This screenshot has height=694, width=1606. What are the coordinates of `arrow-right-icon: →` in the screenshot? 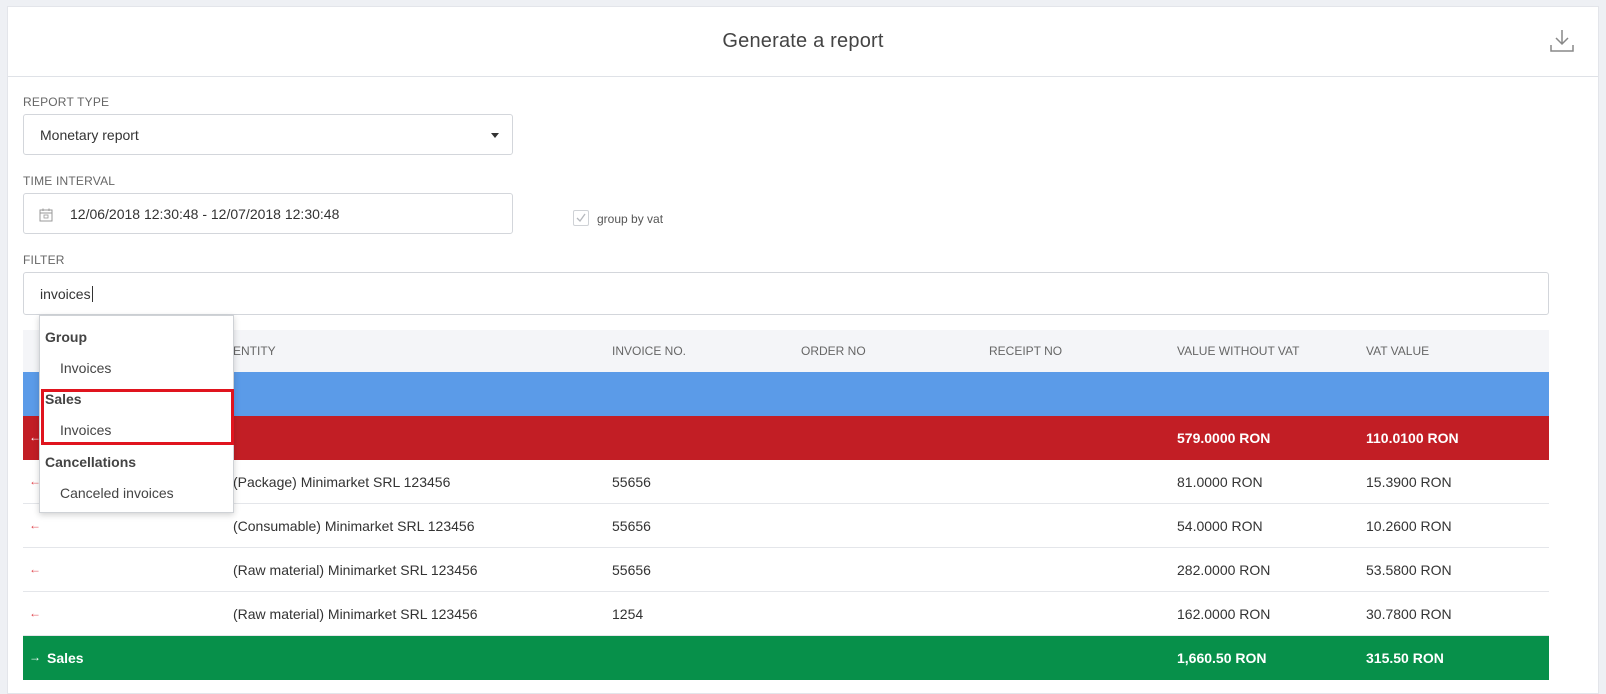 It's located at (35, 657).